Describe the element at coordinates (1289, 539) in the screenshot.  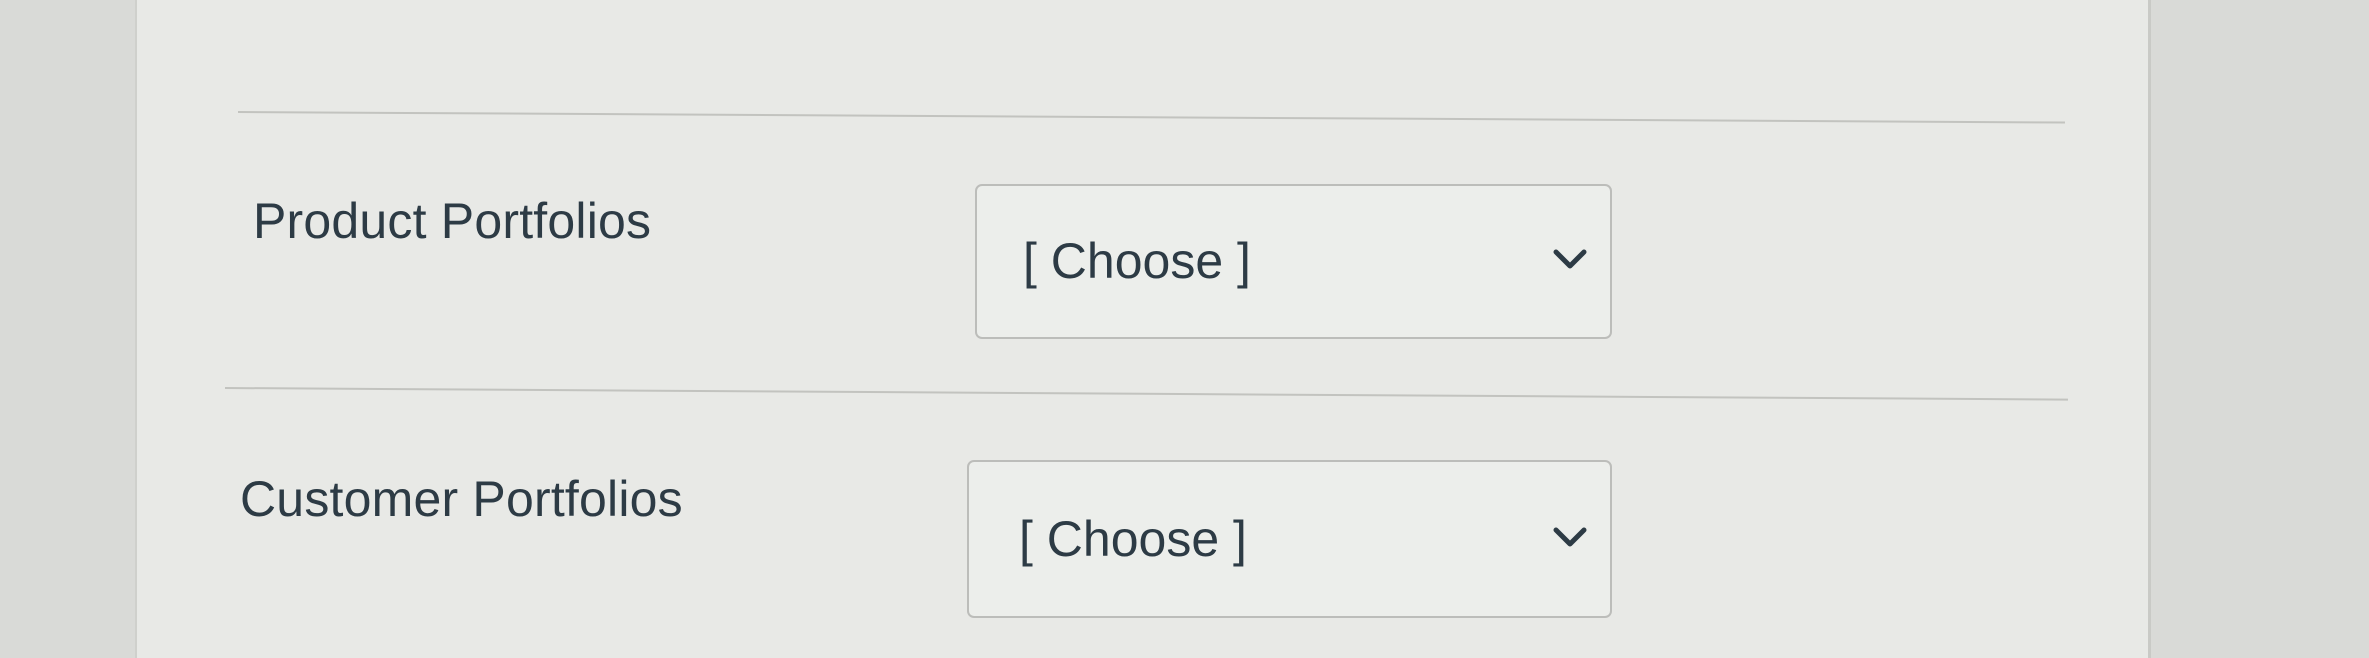
I see `customer-portfolios-select: [ Choose ]` at that location.